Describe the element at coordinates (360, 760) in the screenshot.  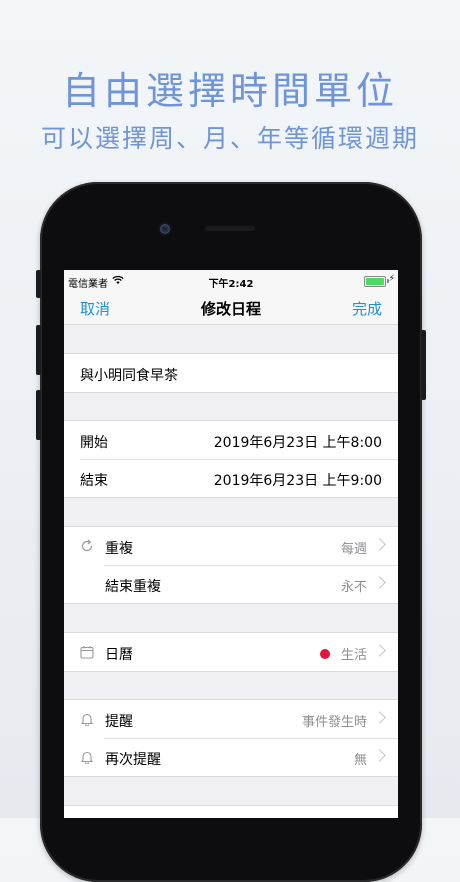
I see `second-alert-value: 無` at that location.